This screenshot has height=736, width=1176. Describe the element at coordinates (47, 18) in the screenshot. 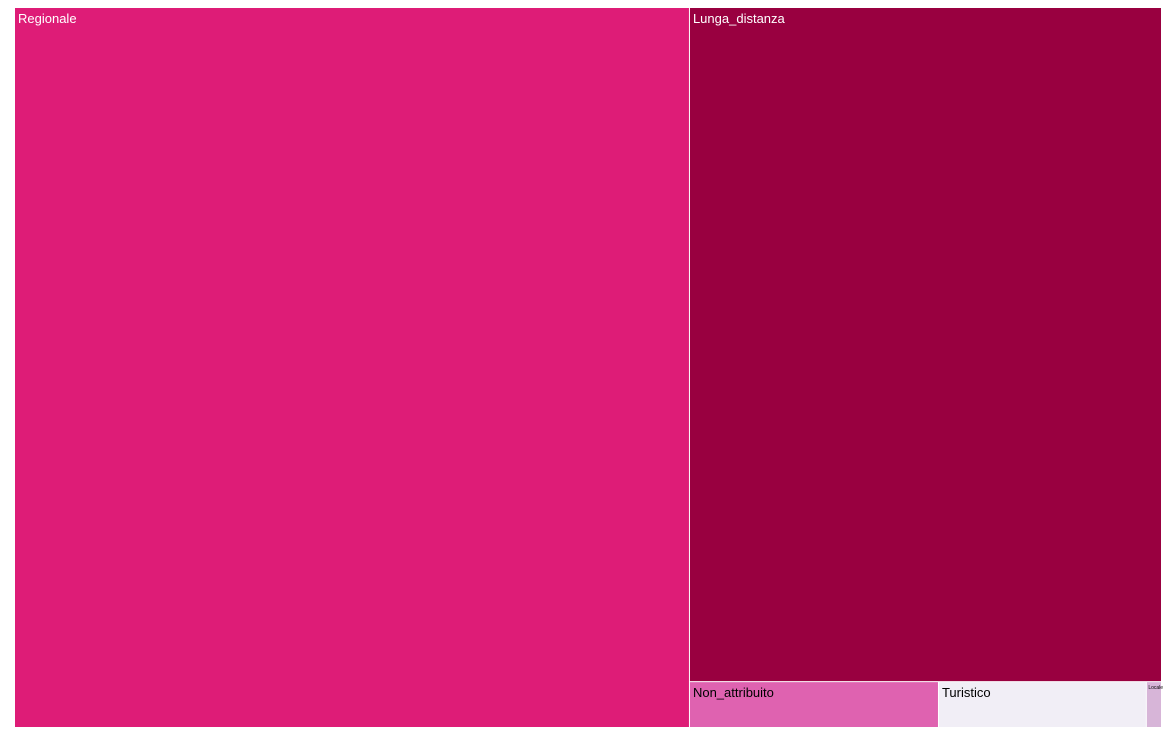

I see `treemap-label-regionale: Regionale` at that location.